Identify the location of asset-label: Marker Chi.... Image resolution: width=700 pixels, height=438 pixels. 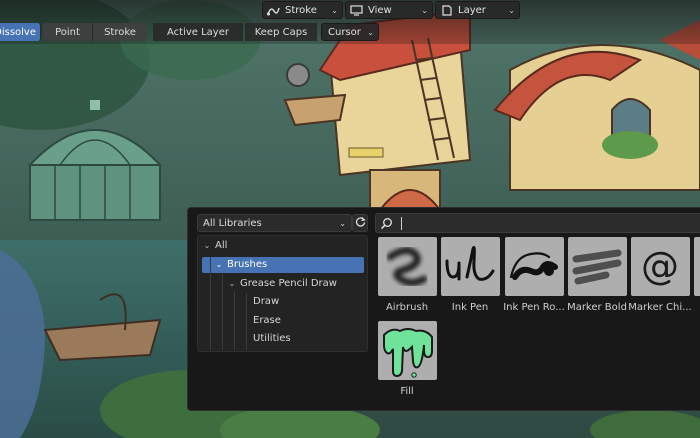
(660, 307).